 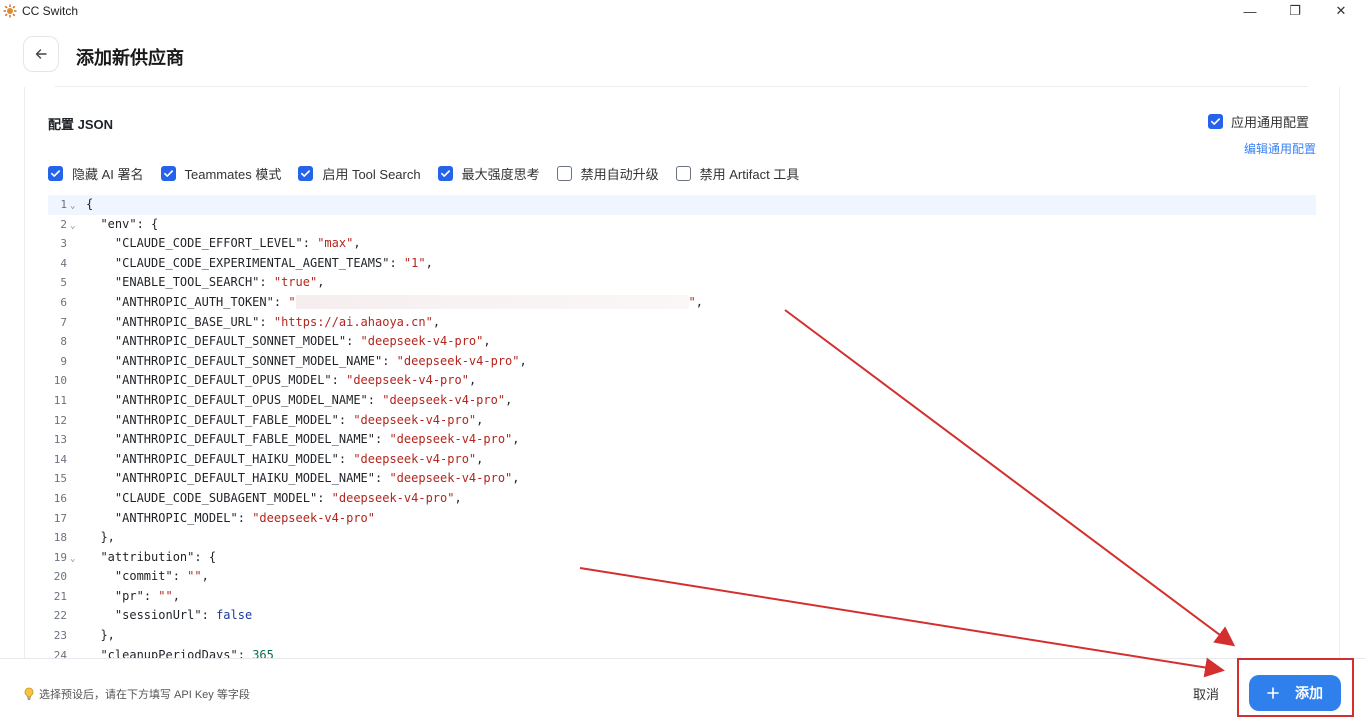 I want to click on json-key: "ANTHROPIC_MODEL", so click(x=176, y=517).